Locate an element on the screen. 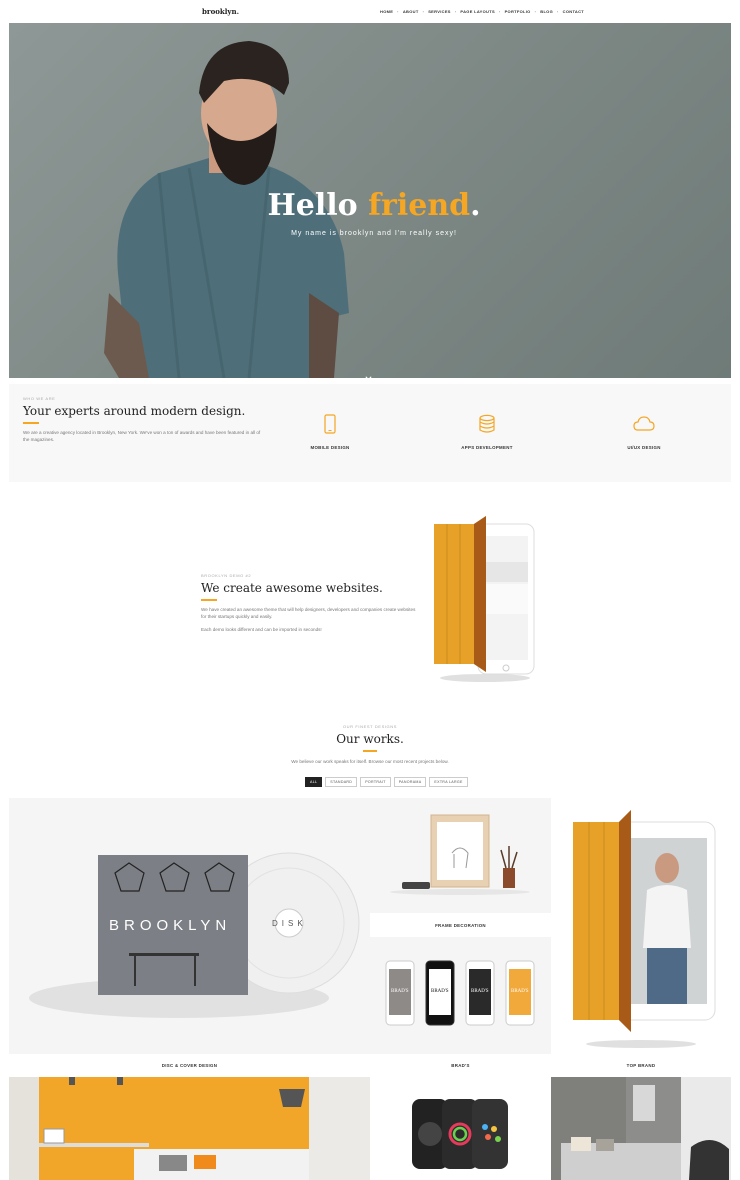 Image resolution: width=740 pixels, height=1180 pixels. frame-caption-bar: FRAME DECORATION is located at coordinates (460, 925).